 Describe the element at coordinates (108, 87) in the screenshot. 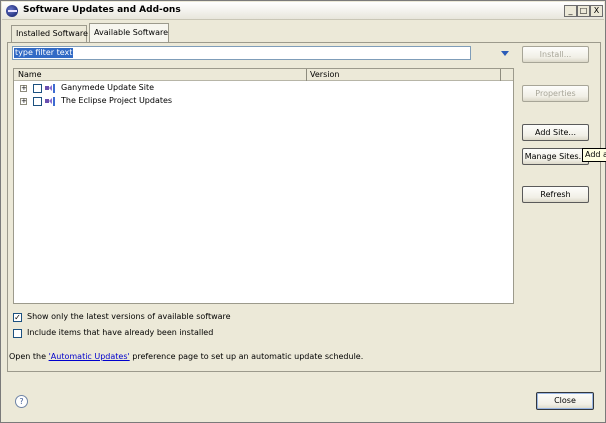

I see `tree-row-label: Ganymede Update Site` at that location.